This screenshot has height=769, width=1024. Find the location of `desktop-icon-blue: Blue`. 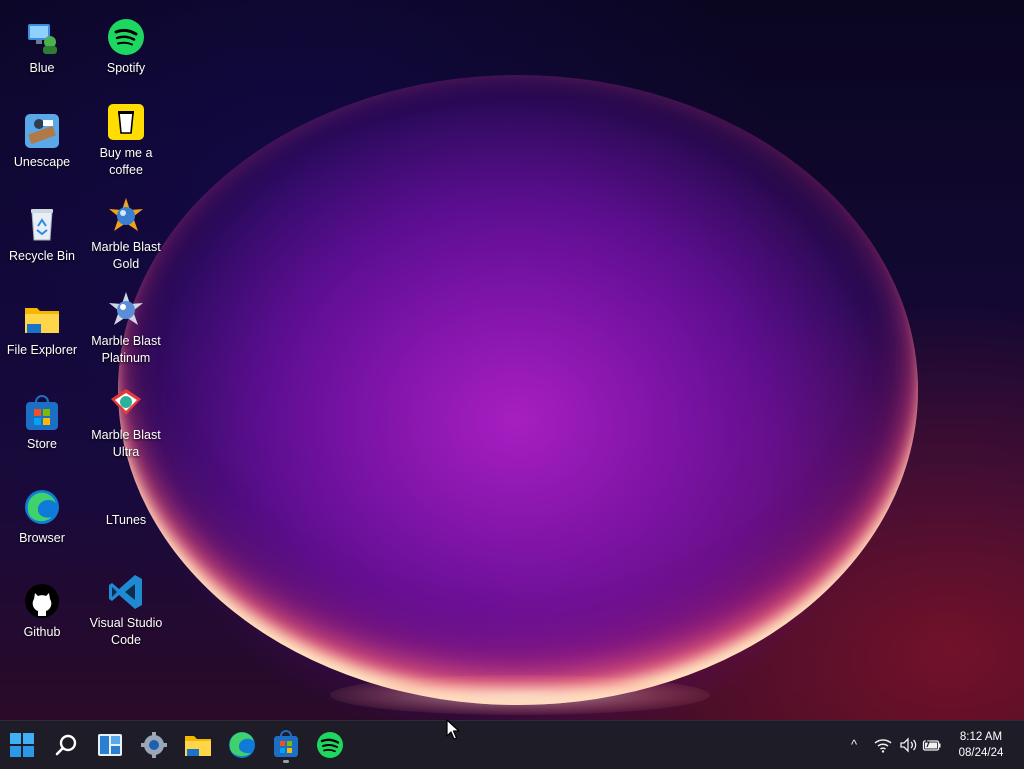

desktop-icon-blue: Blue is located at coordinates (42, 47).